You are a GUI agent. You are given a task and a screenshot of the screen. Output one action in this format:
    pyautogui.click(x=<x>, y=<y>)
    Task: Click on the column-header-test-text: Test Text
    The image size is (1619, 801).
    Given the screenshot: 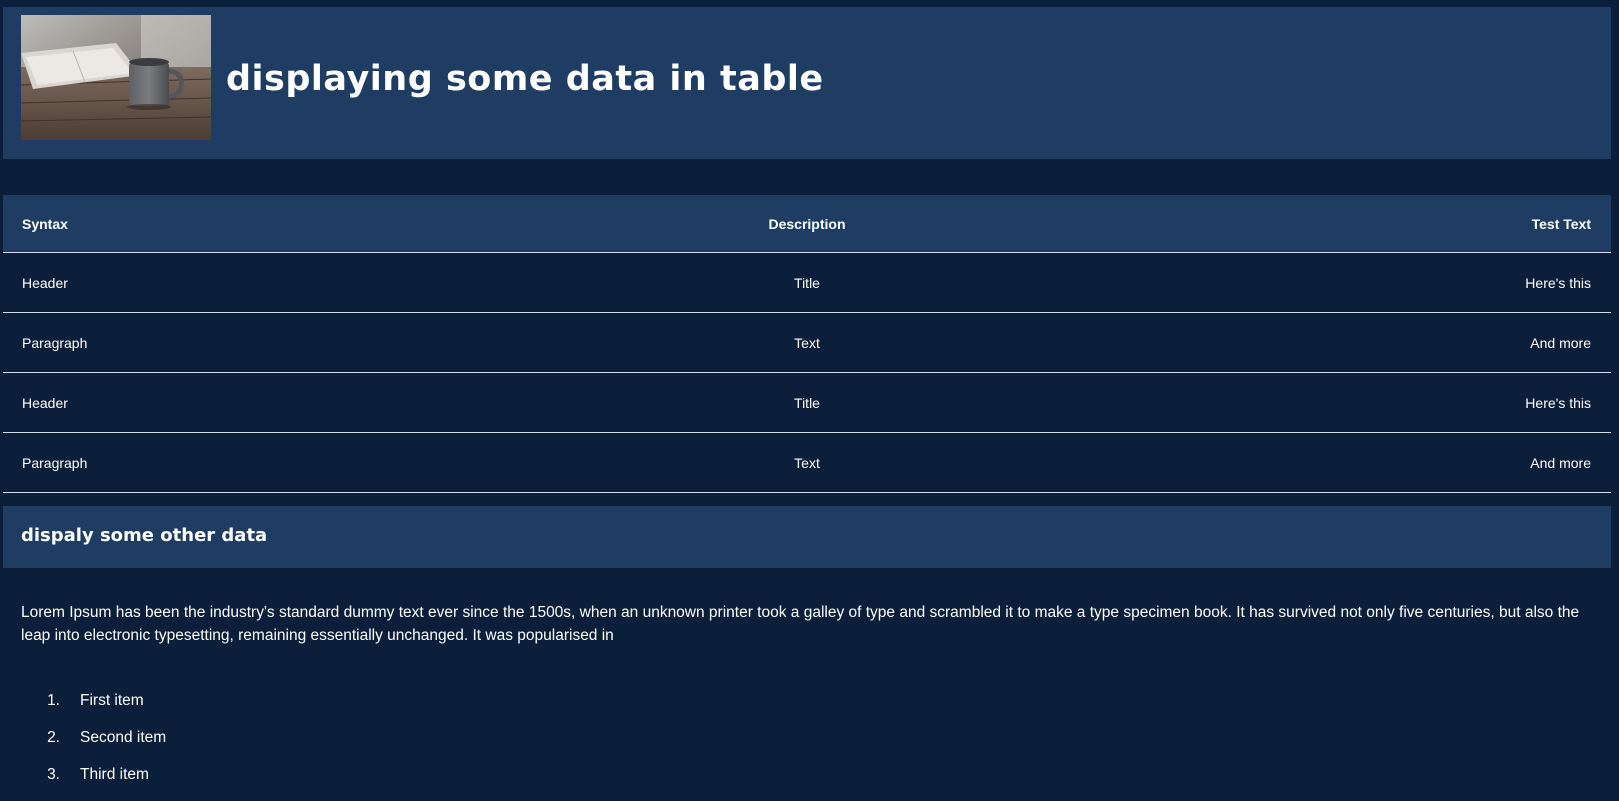 What is the action you would take?
    pyautogui.click(x=1343, y=224)
    